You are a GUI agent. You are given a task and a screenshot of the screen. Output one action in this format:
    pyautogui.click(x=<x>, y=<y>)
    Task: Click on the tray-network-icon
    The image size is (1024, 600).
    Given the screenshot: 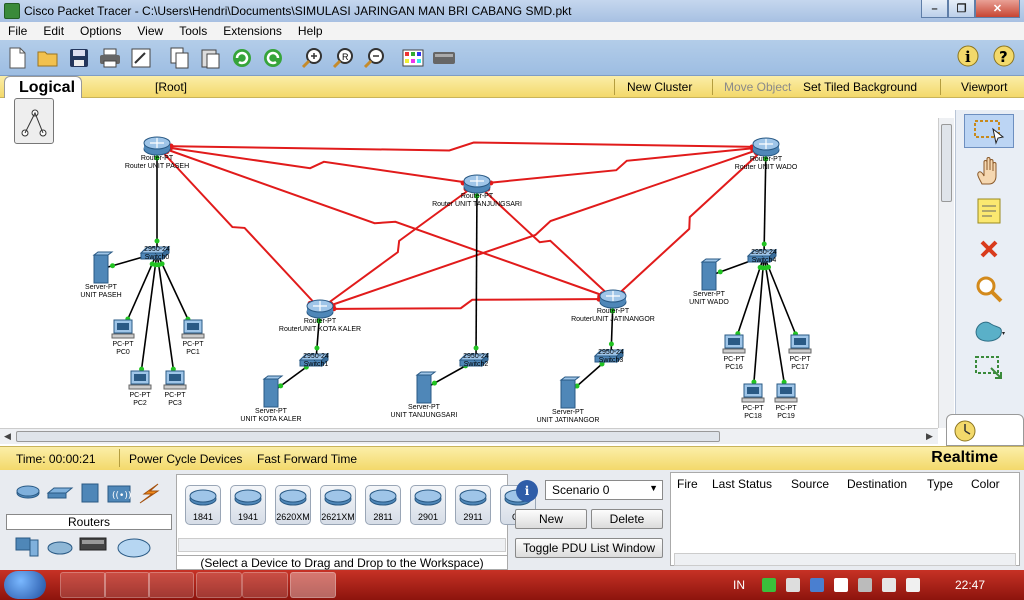 What is the action you would take?
    pyautogui.click(x=817, y=585)
    